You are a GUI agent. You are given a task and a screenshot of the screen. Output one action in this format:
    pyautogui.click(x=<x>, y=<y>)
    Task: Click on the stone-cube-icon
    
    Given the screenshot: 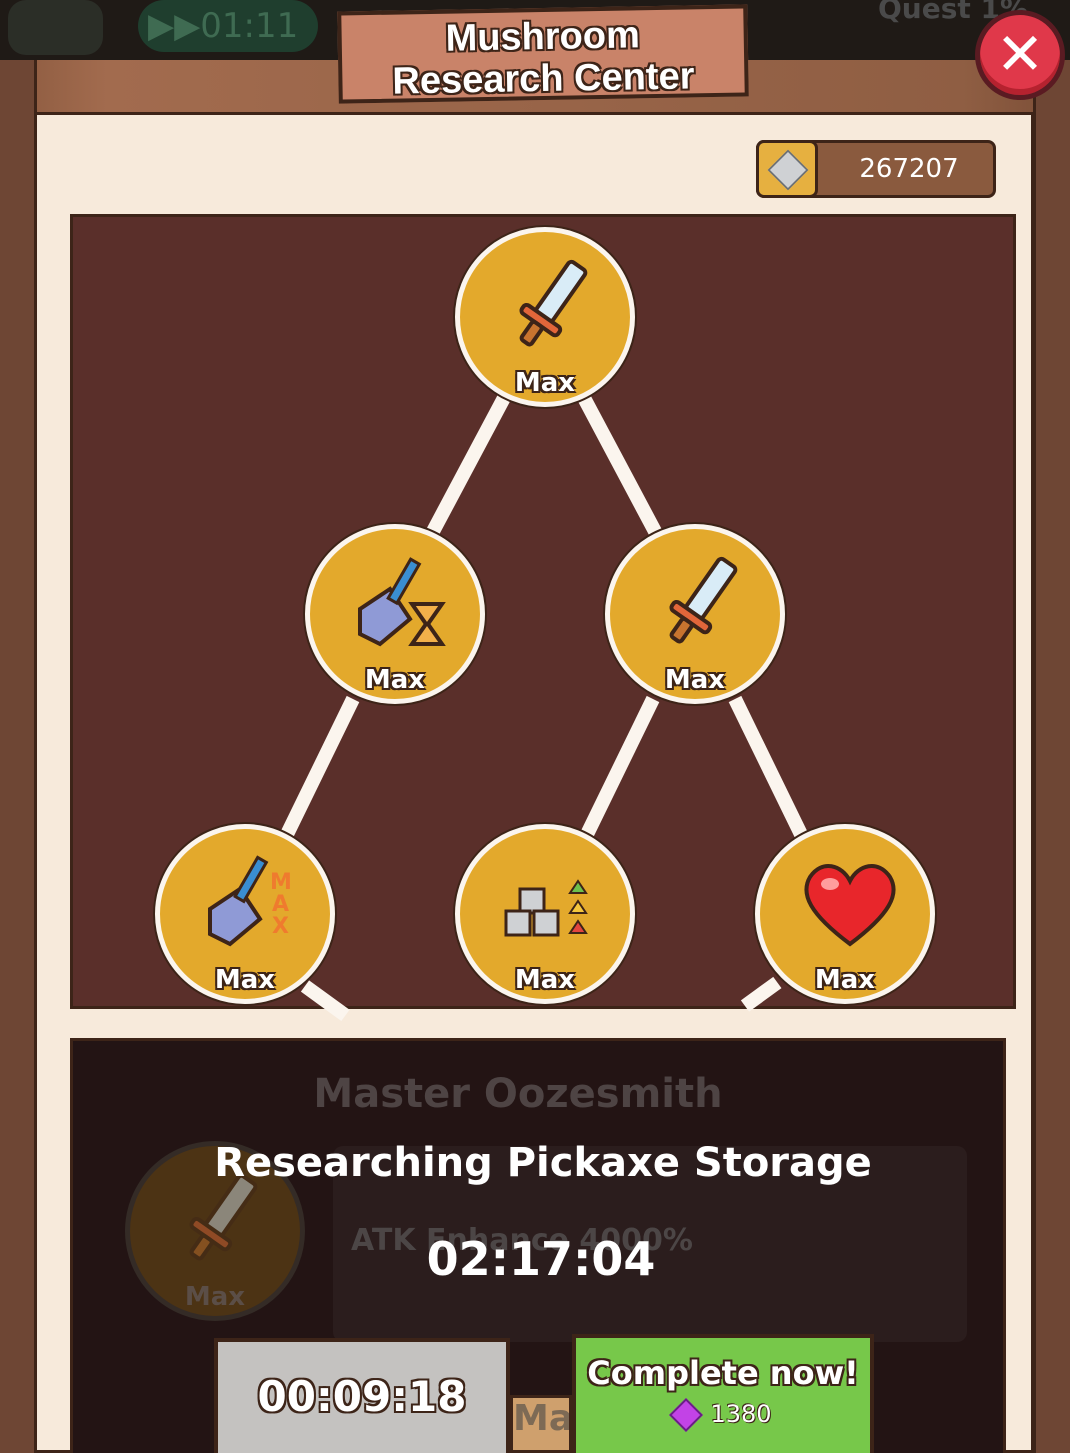 What is the action you would take?
    pyautogui.click(x=787, y=169)
    